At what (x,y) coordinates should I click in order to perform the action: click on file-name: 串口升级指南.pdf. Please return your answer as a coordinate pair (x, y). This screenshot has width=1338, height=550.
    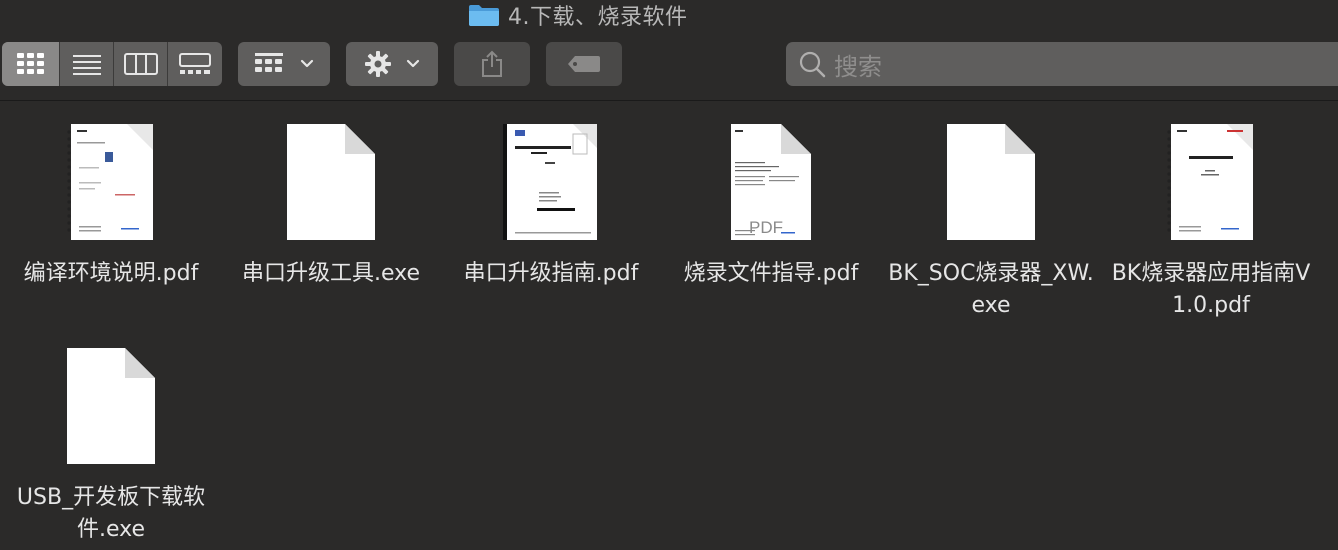
    Looking at the image, I should click on (551, 273).